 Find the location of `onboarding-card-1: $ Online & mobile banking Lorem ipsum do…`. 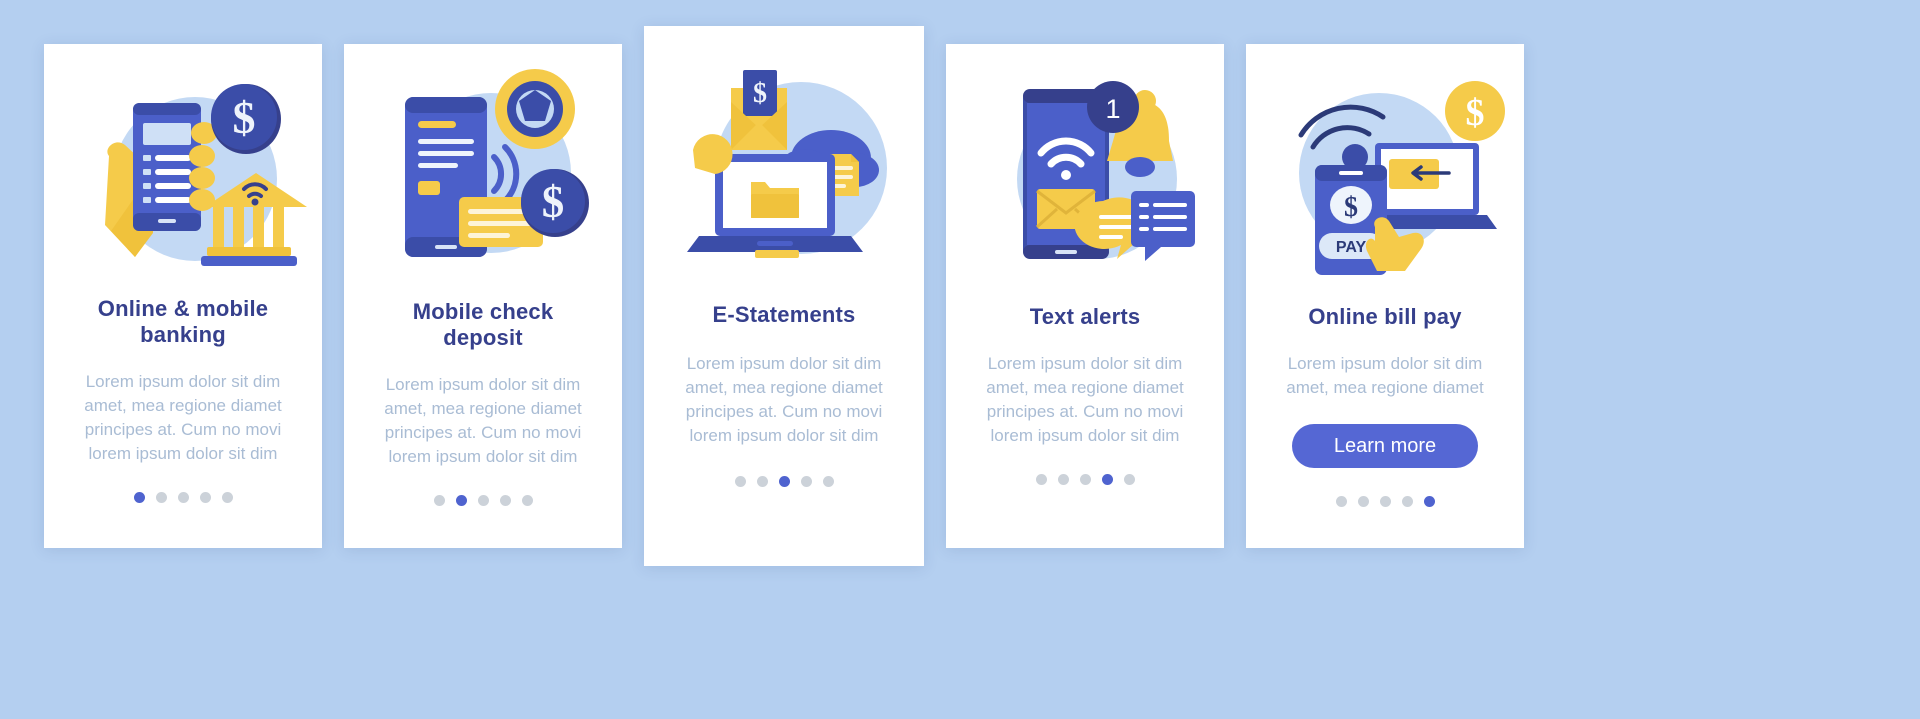

onboarding-card-1: $ Online & mobile banking Lorem ipsum do… is located at coordinates (183, 296).